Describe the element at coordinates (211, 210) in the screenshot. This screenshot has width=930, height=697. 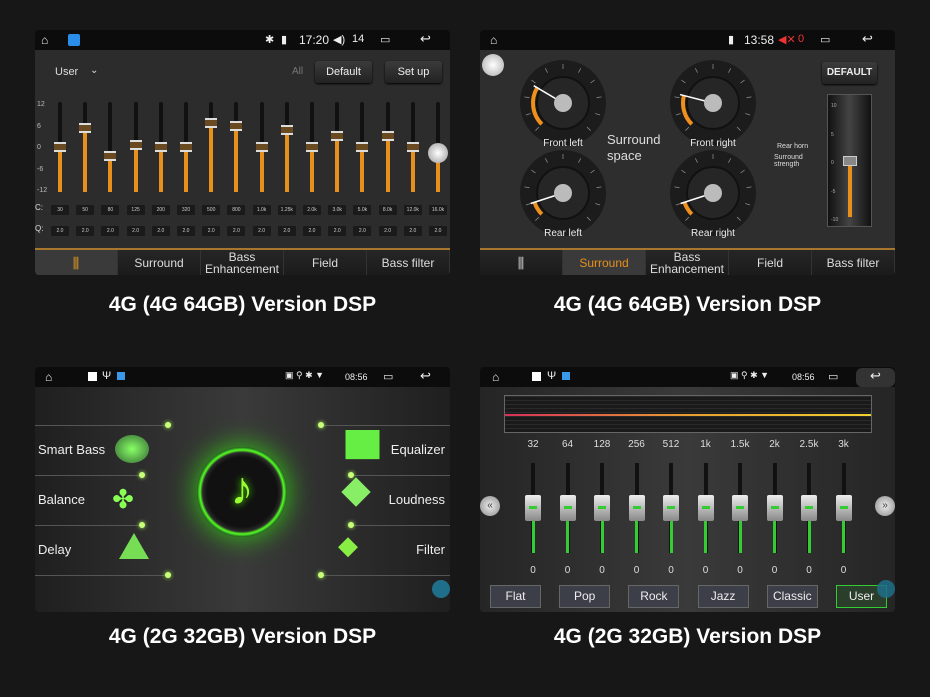
I see `fc-value: 500` at that location.